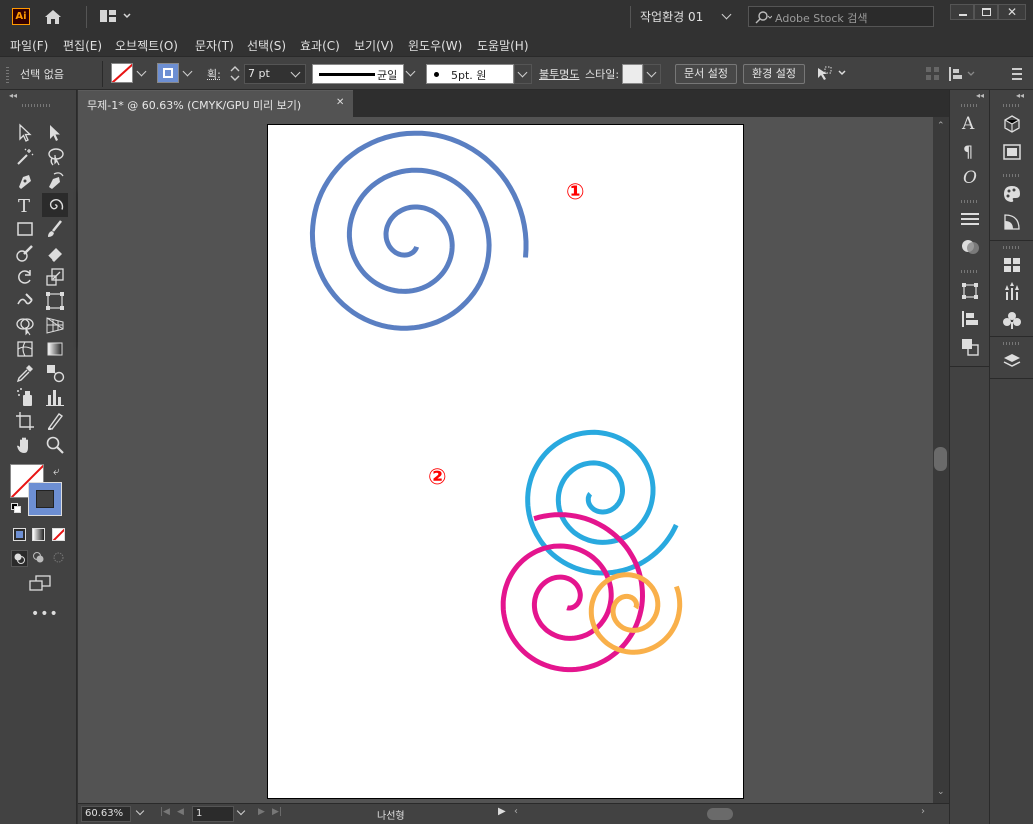  What do you see at coordinates (970, 319) in the screenshot?
I see `align-panel-icon` at bounding box center [970, 319].